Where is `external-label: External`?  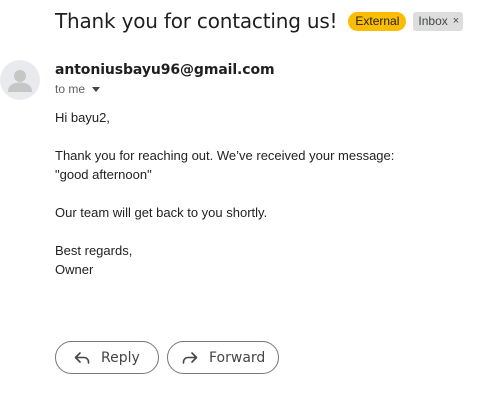
external-label: External is located at coordinates (377, 21).